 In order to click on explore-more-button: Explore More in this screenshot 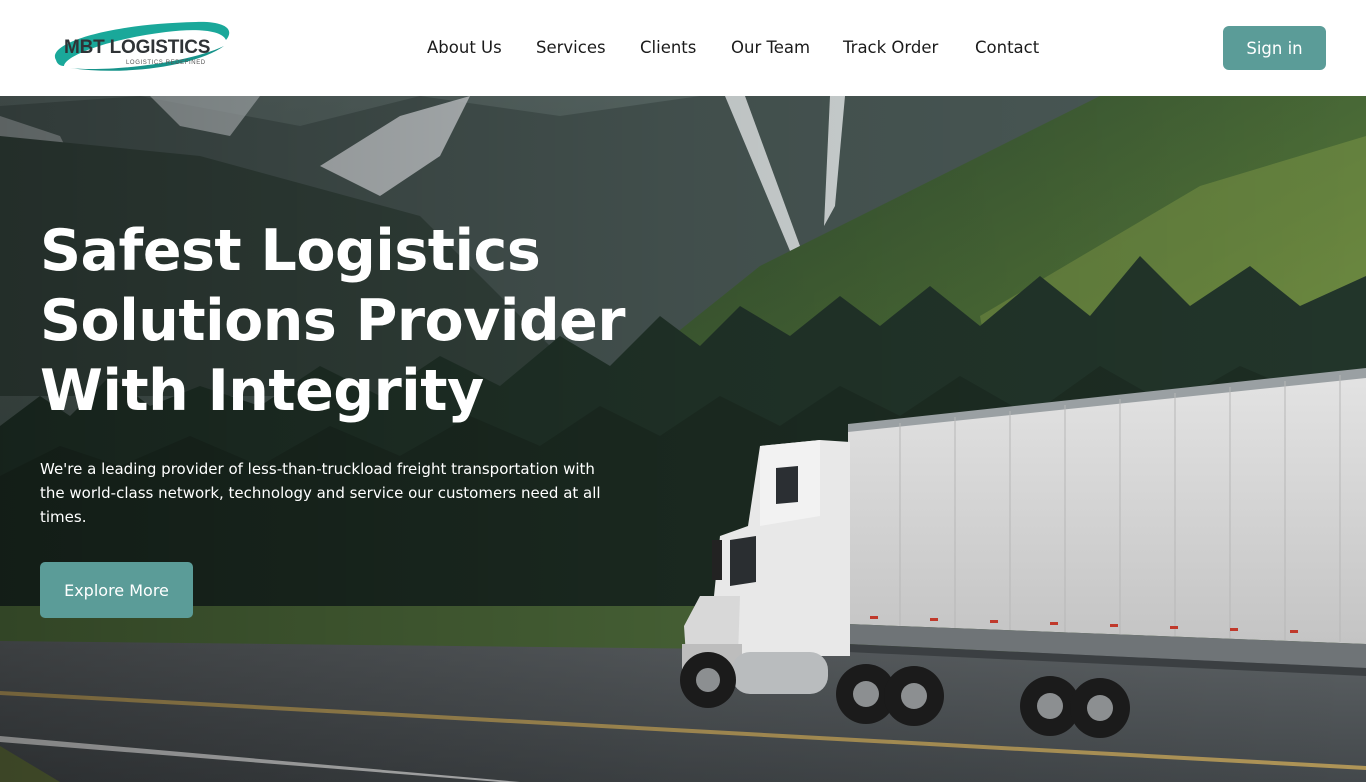, I will do `click(116, 590)`.